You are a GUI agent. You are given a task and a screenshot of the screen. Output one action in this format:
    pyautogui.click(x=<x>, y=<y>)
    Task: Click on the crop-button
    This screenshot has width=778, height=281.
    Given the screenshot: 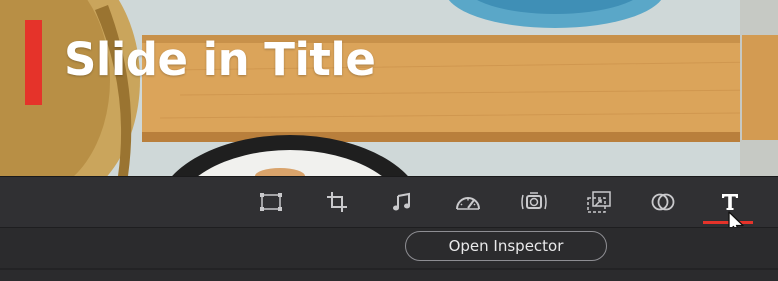 What is the action you would take?
    pyautogui.click(x=337, y=202)
    